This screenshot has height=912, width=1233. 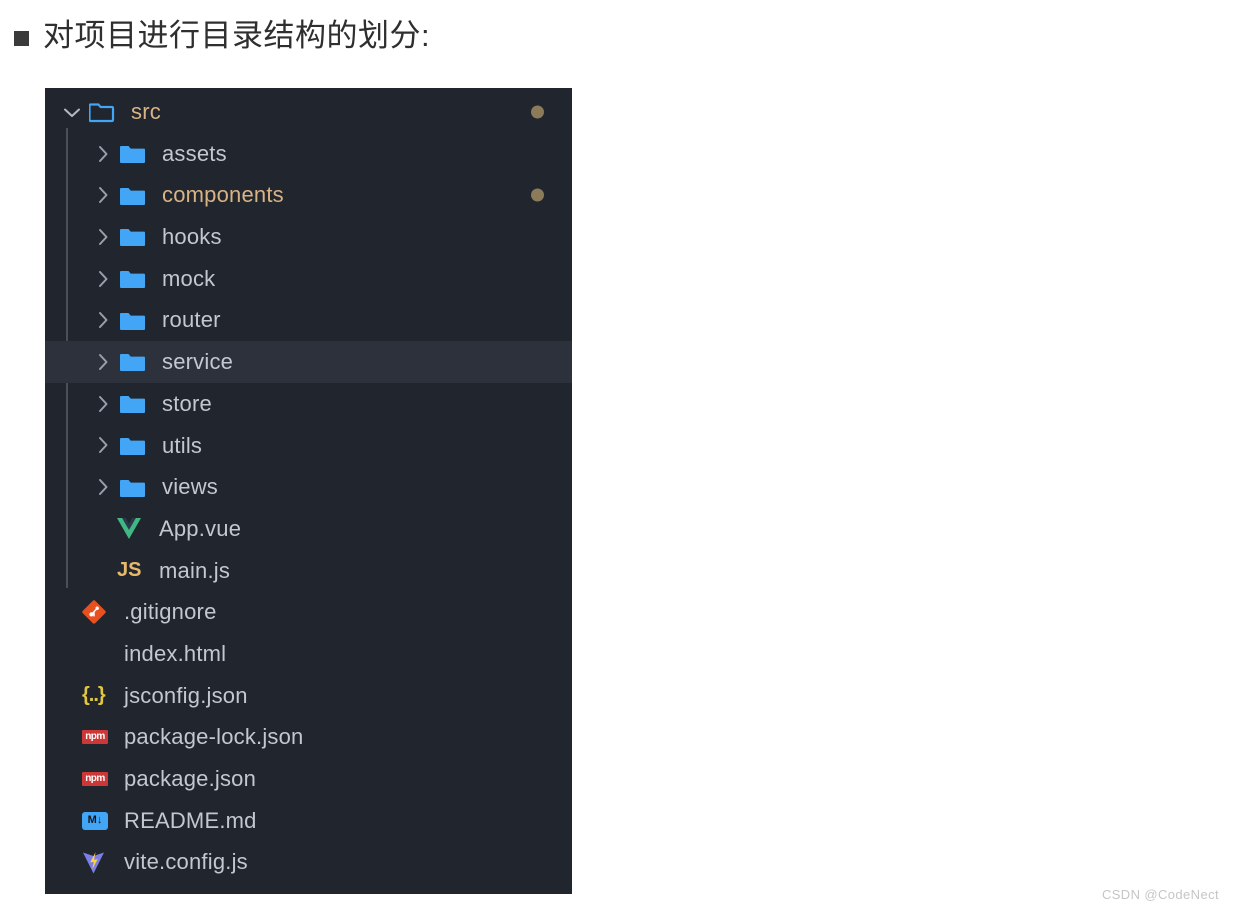 I want to click on page-title: 对项目进行目录结构的划分:, so click(x=237, y=35).